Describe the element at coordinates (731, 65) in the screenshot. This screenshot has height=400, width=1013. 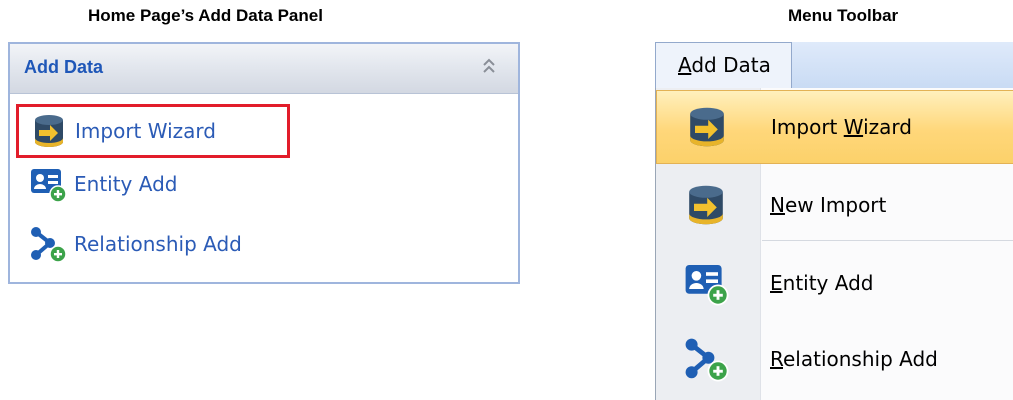
I see `menu-tab-rest: dd Data` at that location.